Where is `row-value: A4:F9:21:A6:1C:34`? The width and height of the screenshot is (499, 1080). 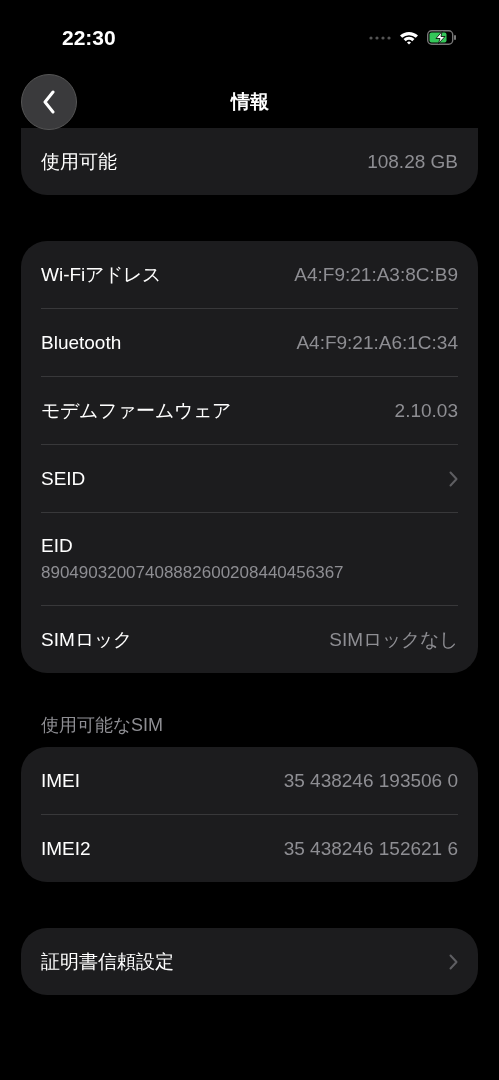 row-value: A4:F9:21:A6:1C:34 is located at coordinates (377, 342).